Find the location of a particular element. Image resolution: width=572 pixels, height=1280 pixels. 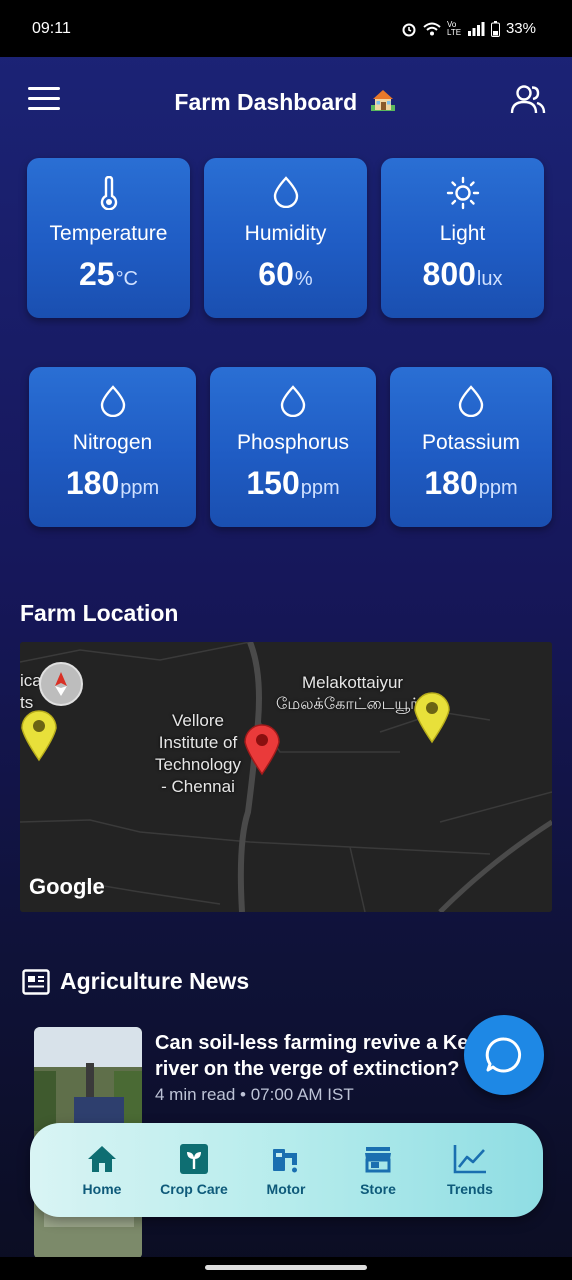

nav-trends-label: Trends is located at coordinates (470, 1189).